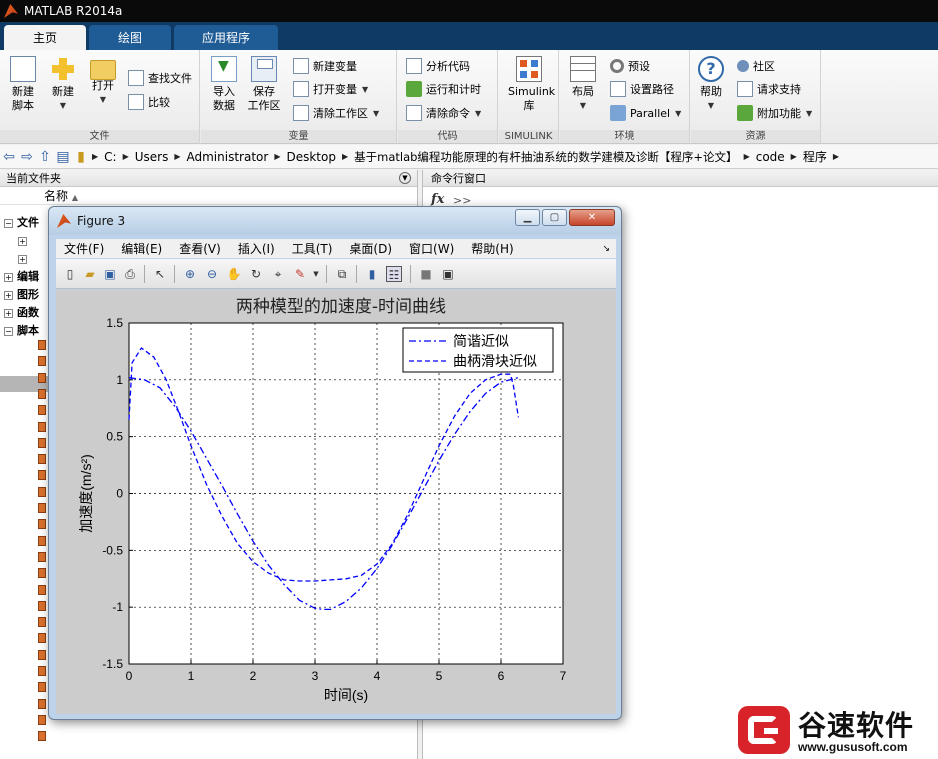 The width and height of the screenshot is (938, 759). I want to click on breadcrumb-program: 程序, so click(815, 156).